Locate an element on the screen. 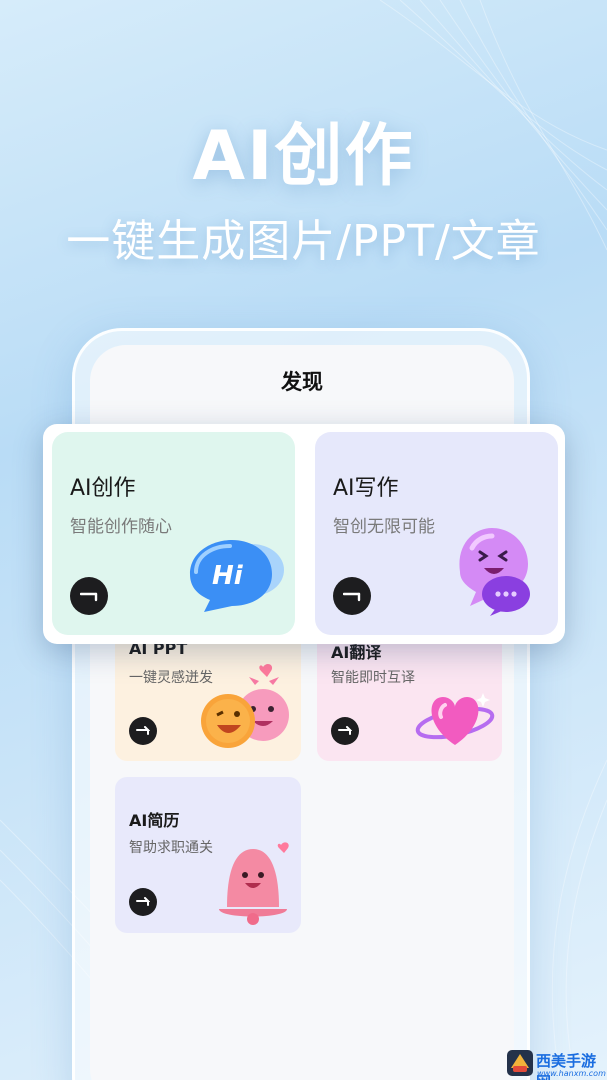  hi-chat-bubble-icon: Hi is located at coordinates (237, 576).